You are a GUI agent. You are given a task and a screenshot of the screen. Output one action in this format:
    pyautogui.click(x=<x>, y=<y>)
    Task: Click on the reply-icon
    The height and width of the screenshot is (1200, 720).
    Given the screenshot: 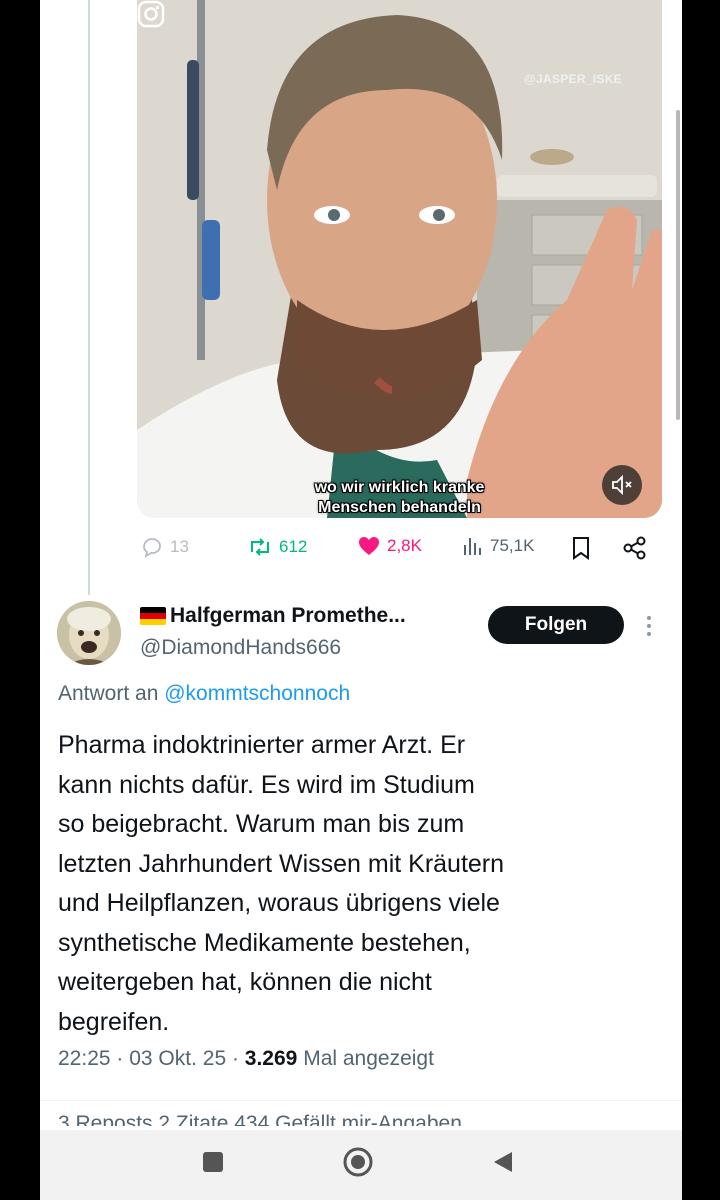 What is the action you would take?
    pyautogui.click(x=152, y=548)
    